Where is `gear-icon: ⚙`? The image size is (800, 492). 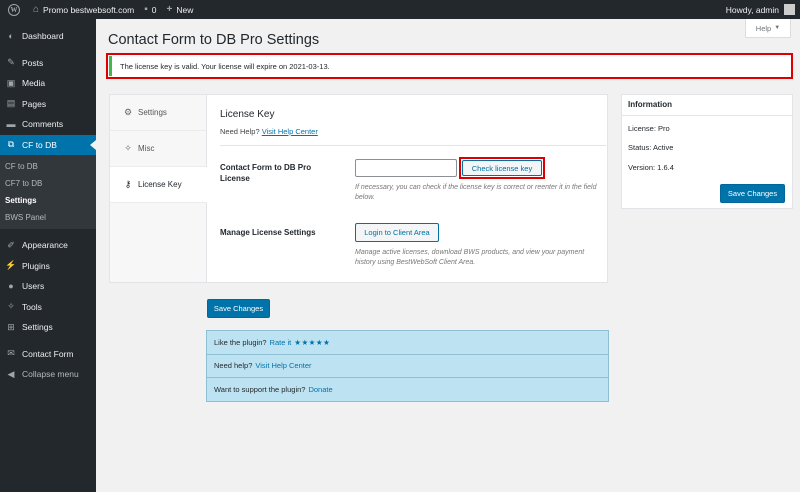 gear-icon: ⚙ is located at coordinates (128, 112).